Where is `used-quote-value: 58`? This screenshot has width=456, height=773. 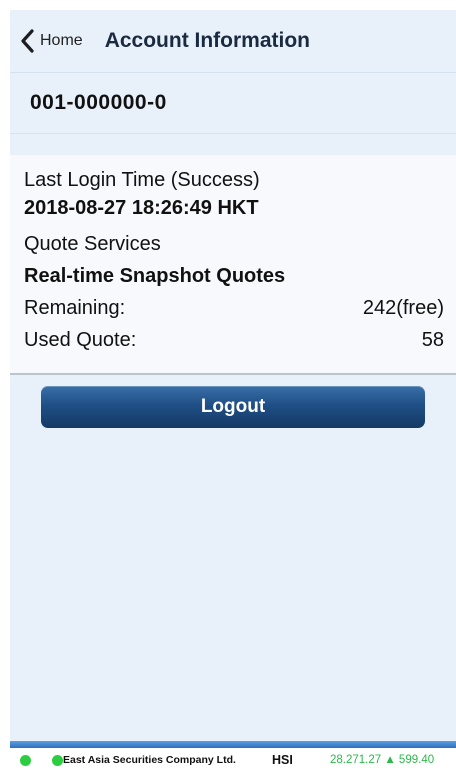 used-quote-value: 58 is located at coordinates (432, 340).